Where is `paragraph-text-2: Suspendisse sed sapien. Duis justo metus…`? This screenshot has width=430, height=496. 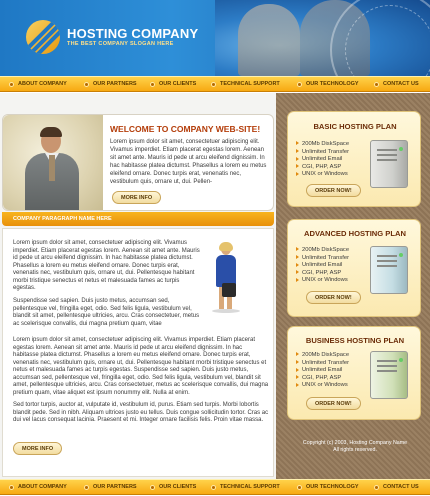 paragraph-text-2: Suspendisse sed sapien. Duis justo metus… is located at coordinates (106, 312).